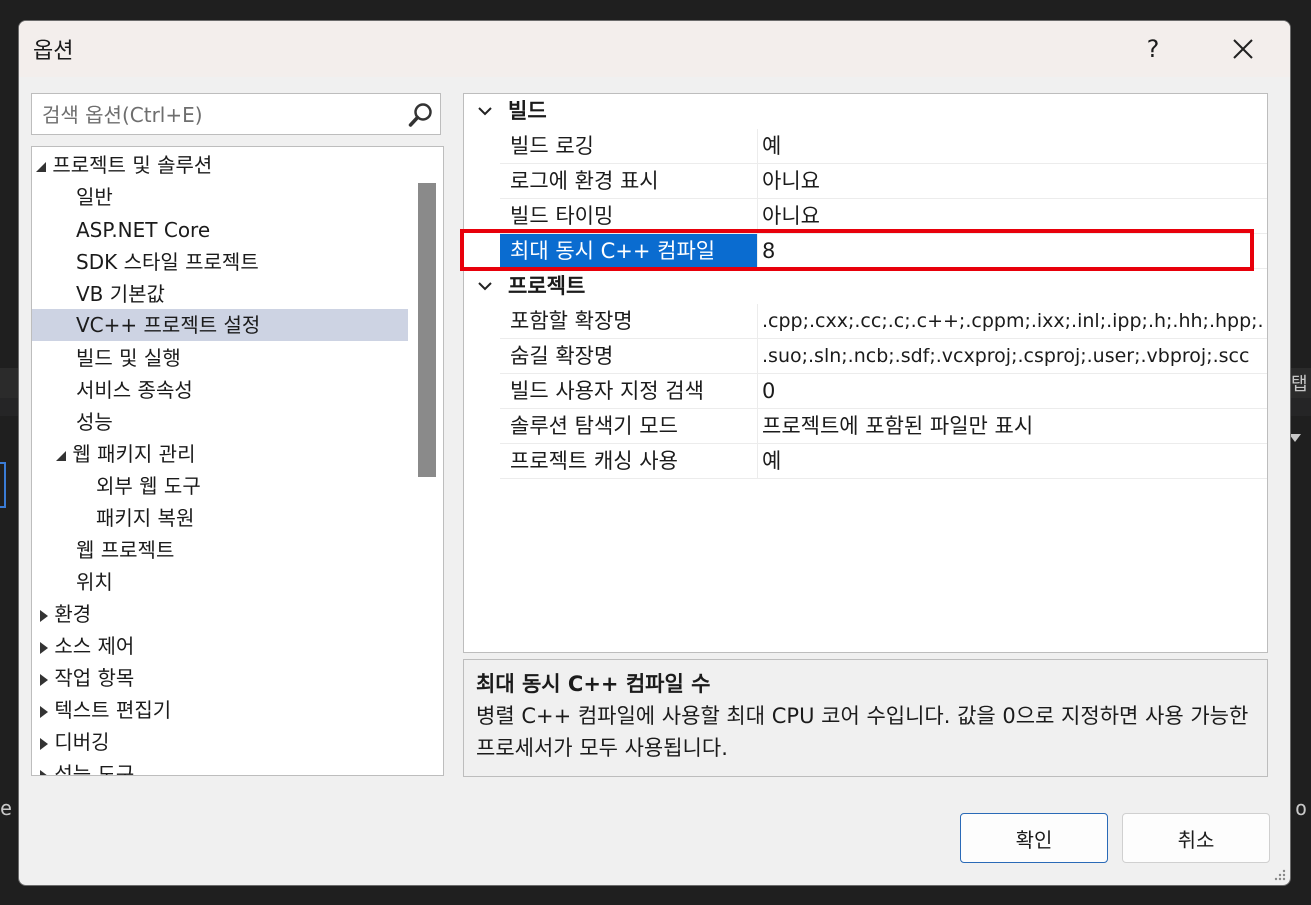  I want to click on tree-item-label: 서비스 종속성, so click(134, 390).